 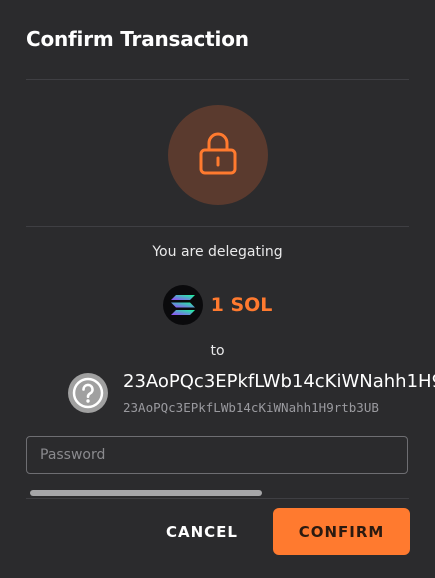 I want to click on cancel-button: CANCEL, so click(x=202, y=531).